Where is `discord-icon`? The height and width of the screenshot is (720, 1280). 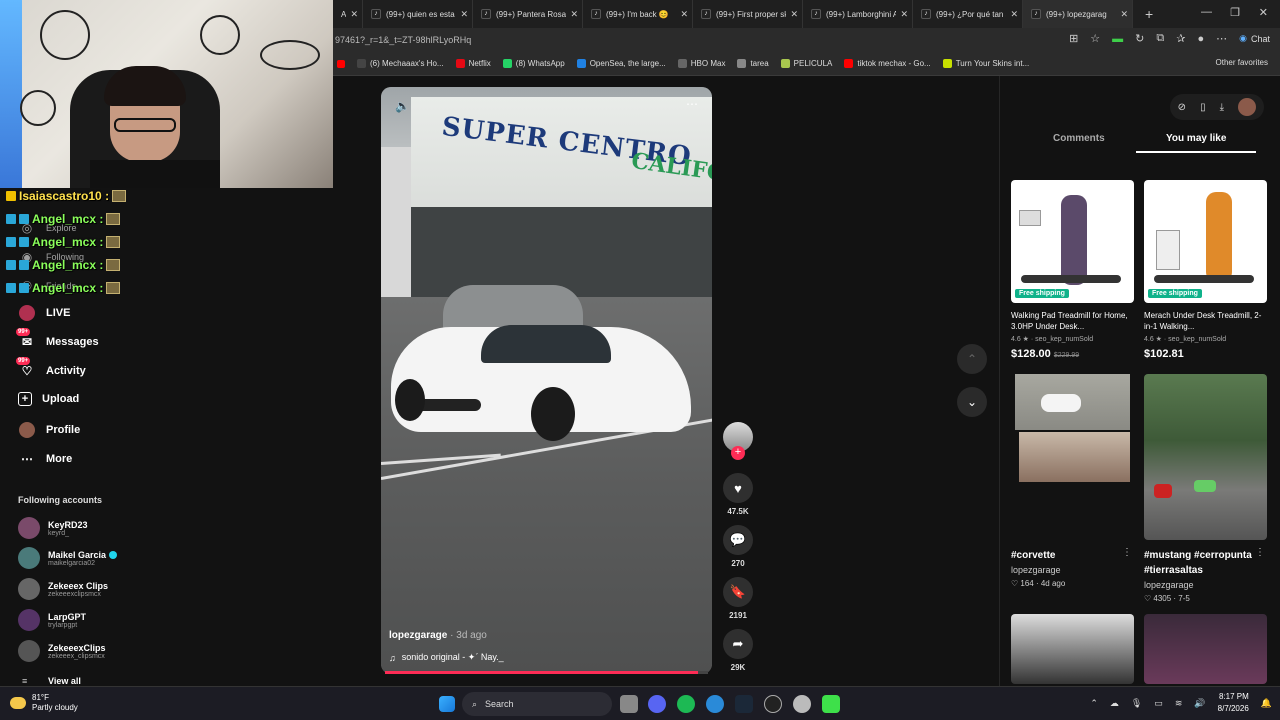 discord-icon is located at coordinates (657, 704).